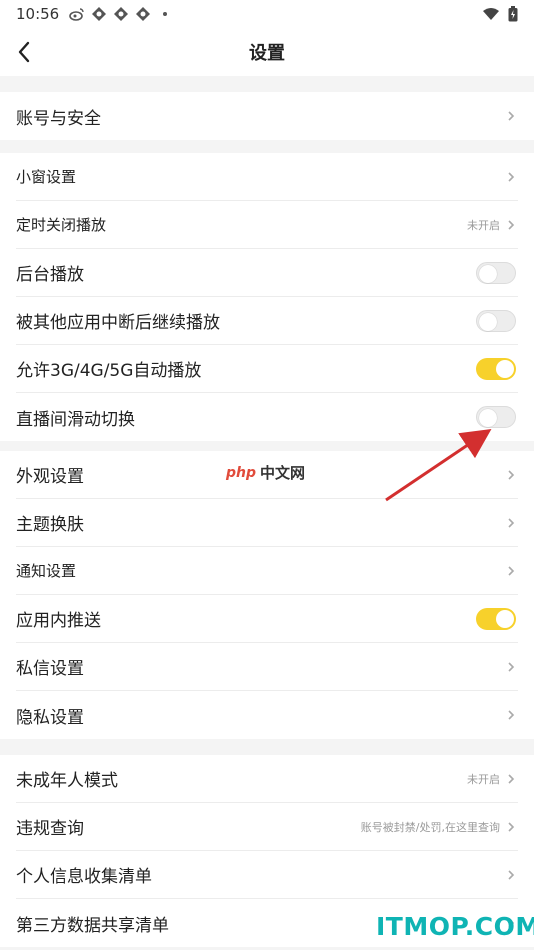 The width and height of the screenshot is (534, 950). Describe the element at coordinates (267, 571) in the screenshot. I see `settings-row: 通知设置` at that location.